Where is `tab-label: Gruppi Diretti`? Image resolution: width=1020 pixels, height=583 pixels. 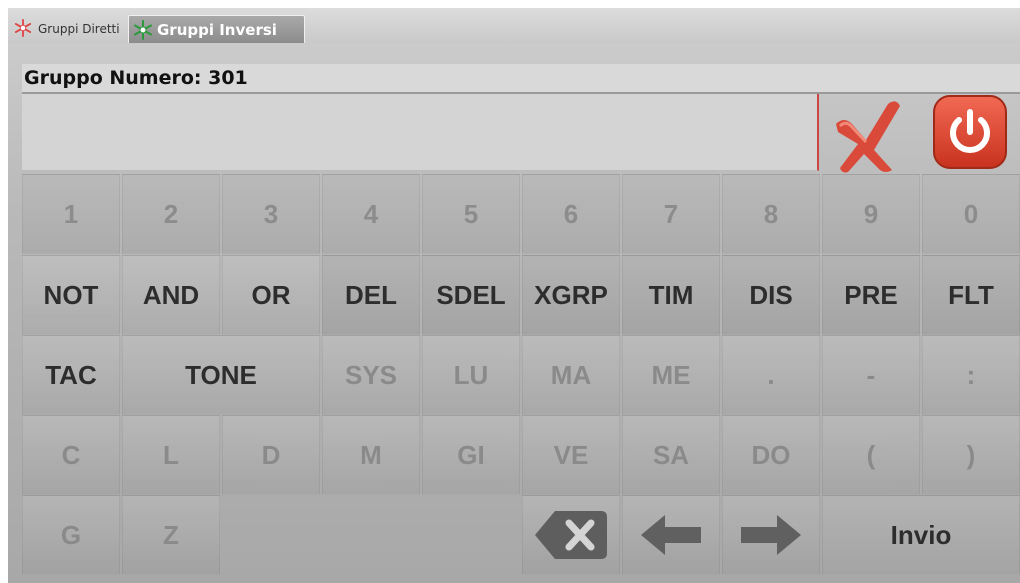 tab-label: Gruppi Diretti is located at coordinates (79, 29).